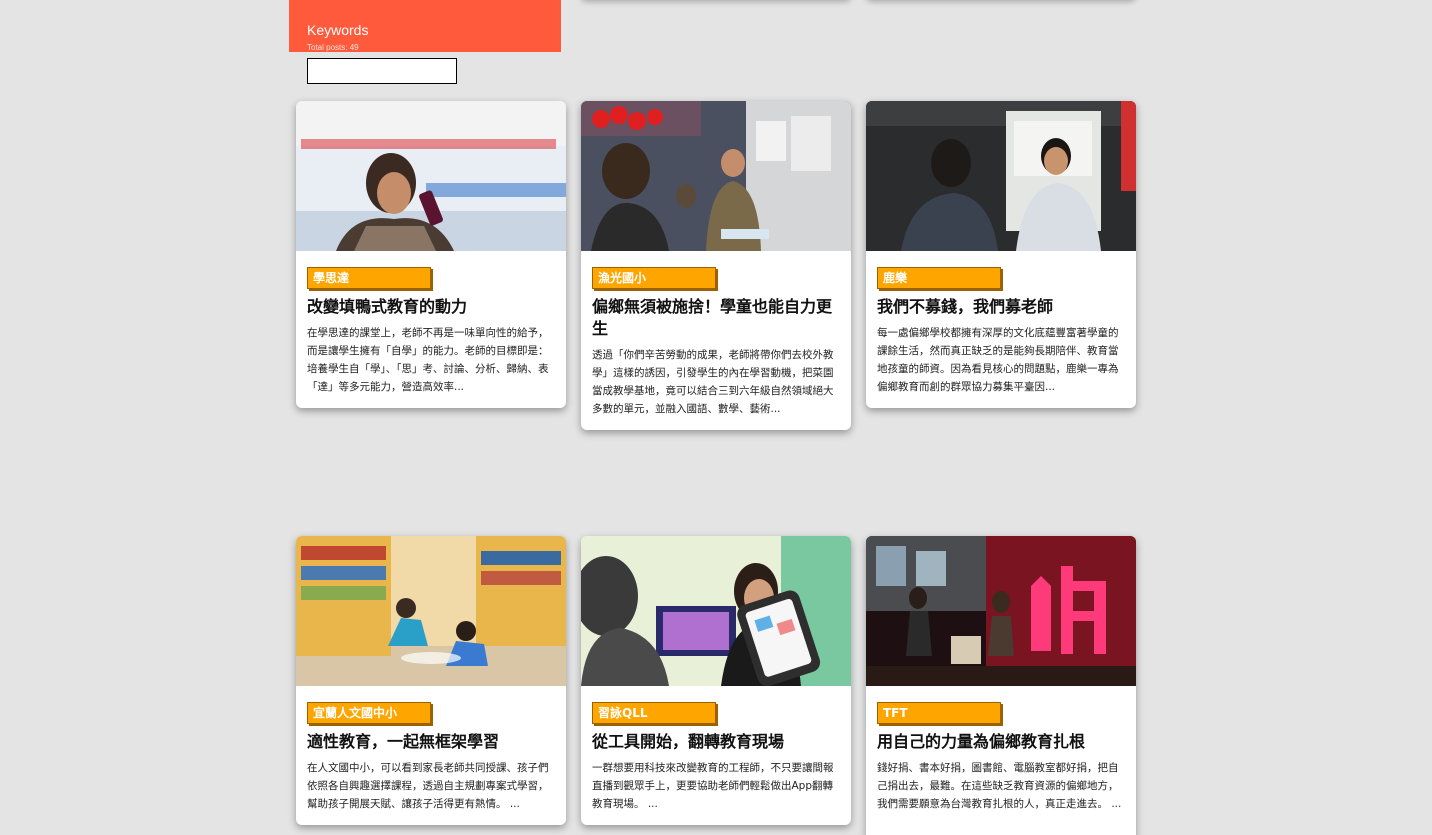 This screenshot has width=1432, height=835. What do you see at coordinates (333, 47) in the screenshot?
I see `total-posts-label: Total posts: 49` at bounding box center [333, 47].